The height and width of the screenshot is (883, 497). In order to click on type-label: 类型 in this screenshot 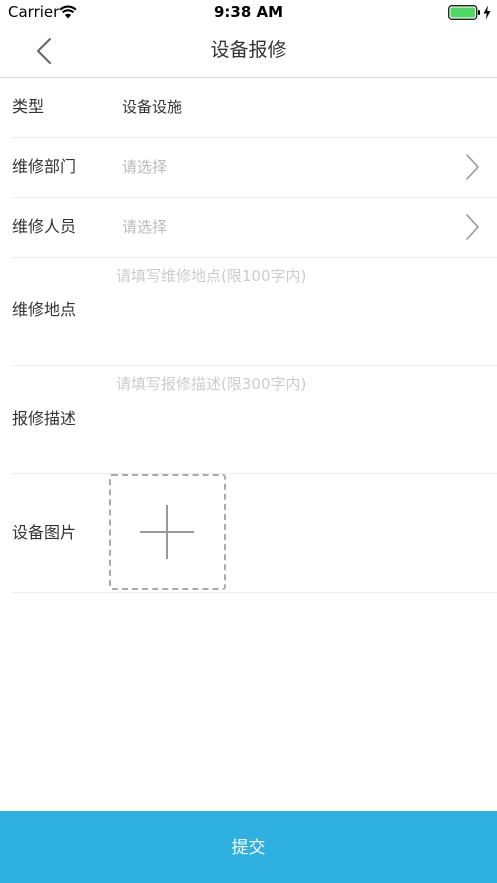, I will do `click(28, 106)`.